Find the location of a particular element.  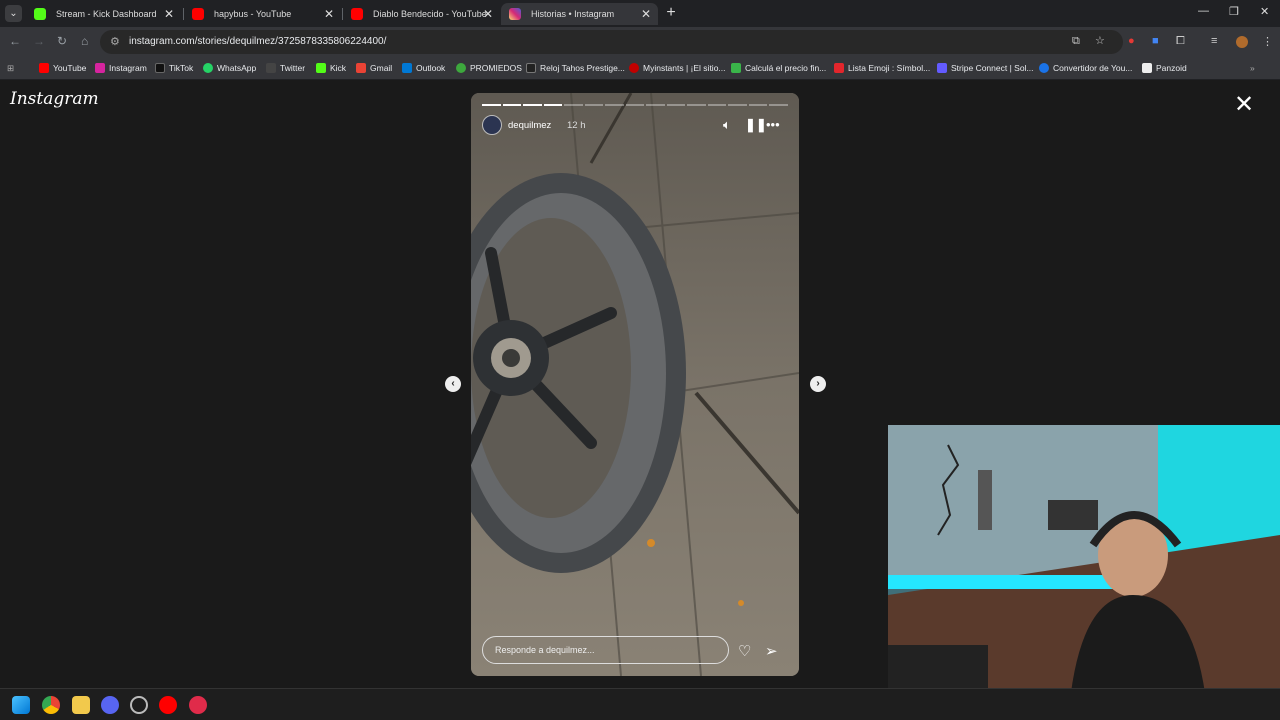

bookmark-whatsapp: WhatsApp is located at coordinates (229, 68).